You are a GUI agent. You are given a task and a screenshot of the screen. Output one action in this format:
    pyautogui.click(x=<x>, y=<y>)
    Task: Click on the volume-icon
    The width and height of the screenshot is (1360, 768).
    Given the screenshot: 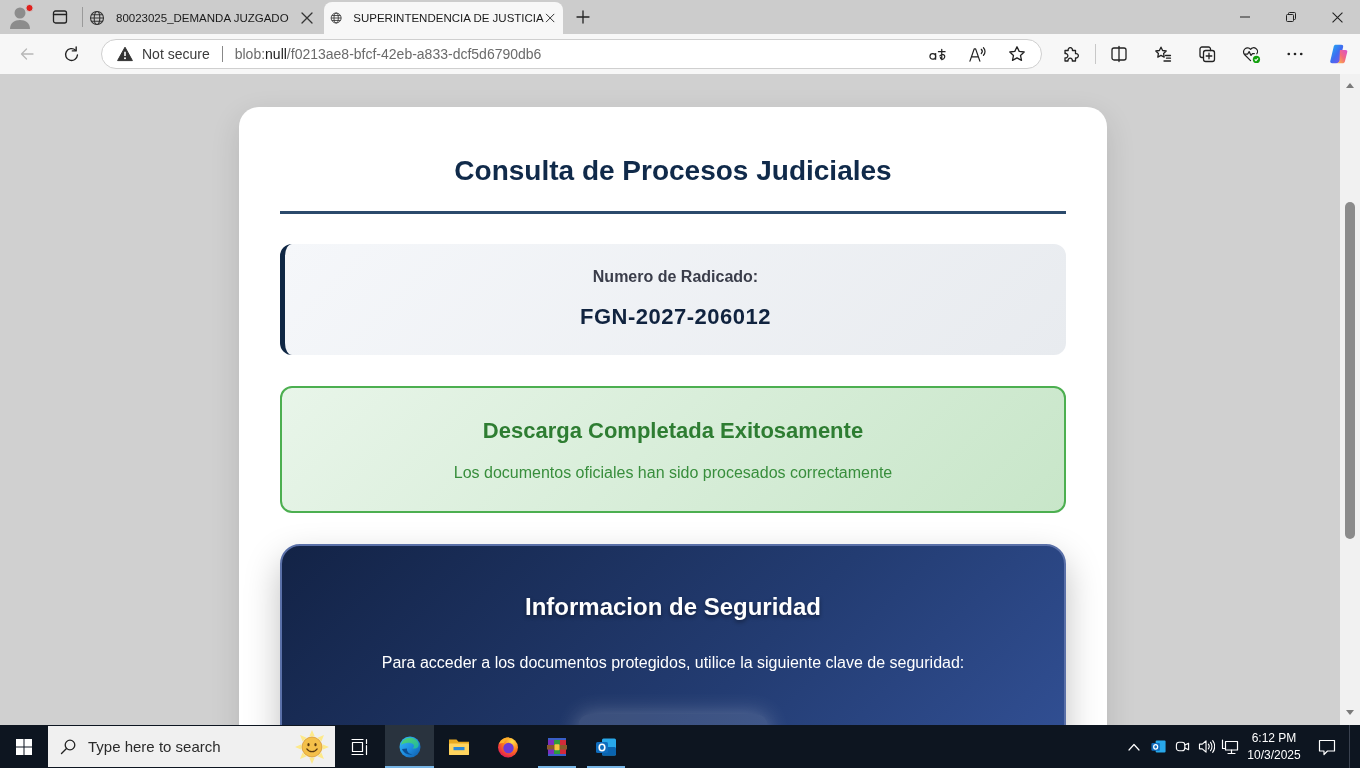 What is the action you would take?
    pyautogui.click(x=1206, y=746)
    